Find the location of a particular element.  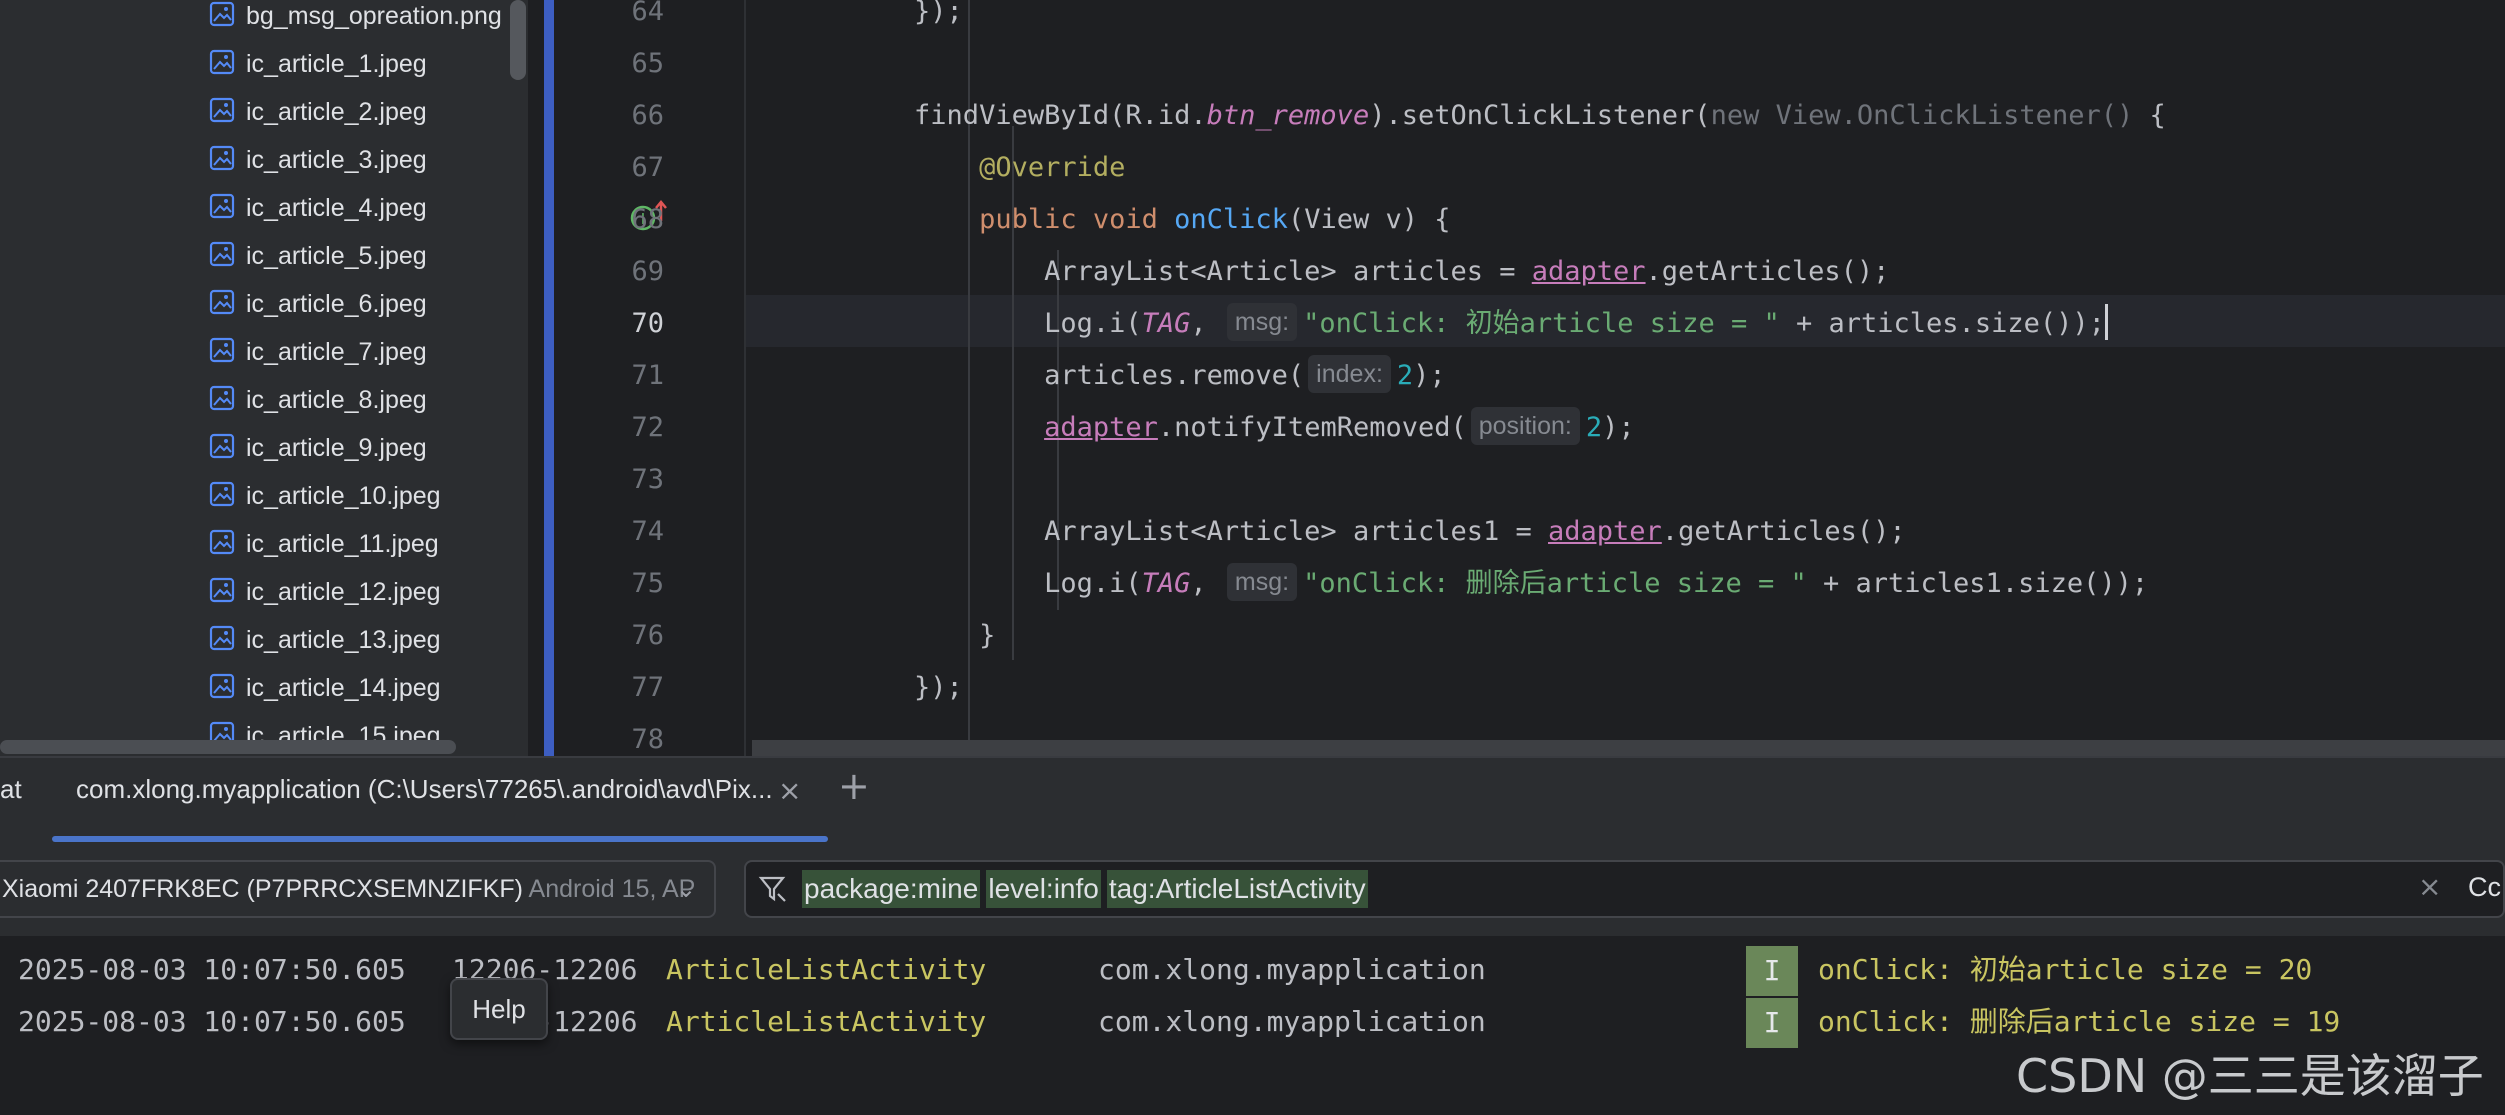

close-icon: × is located at coordinates (789, 790).